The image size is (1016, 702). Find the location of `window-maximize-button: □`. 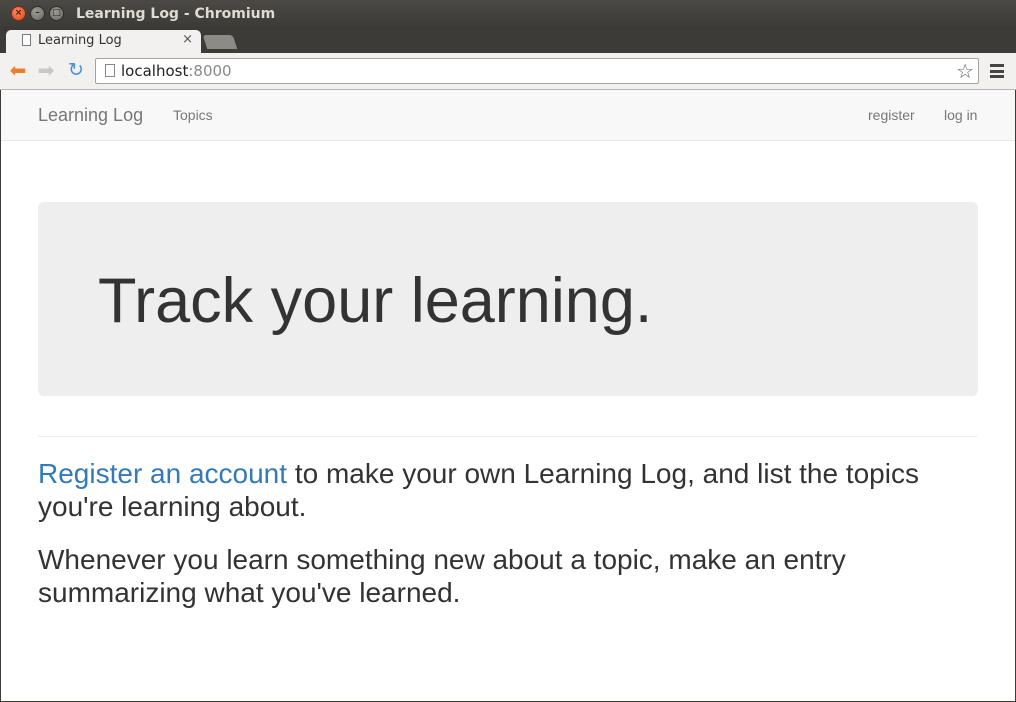

window-maximize-button: □ is located at coordinates (56, 13).